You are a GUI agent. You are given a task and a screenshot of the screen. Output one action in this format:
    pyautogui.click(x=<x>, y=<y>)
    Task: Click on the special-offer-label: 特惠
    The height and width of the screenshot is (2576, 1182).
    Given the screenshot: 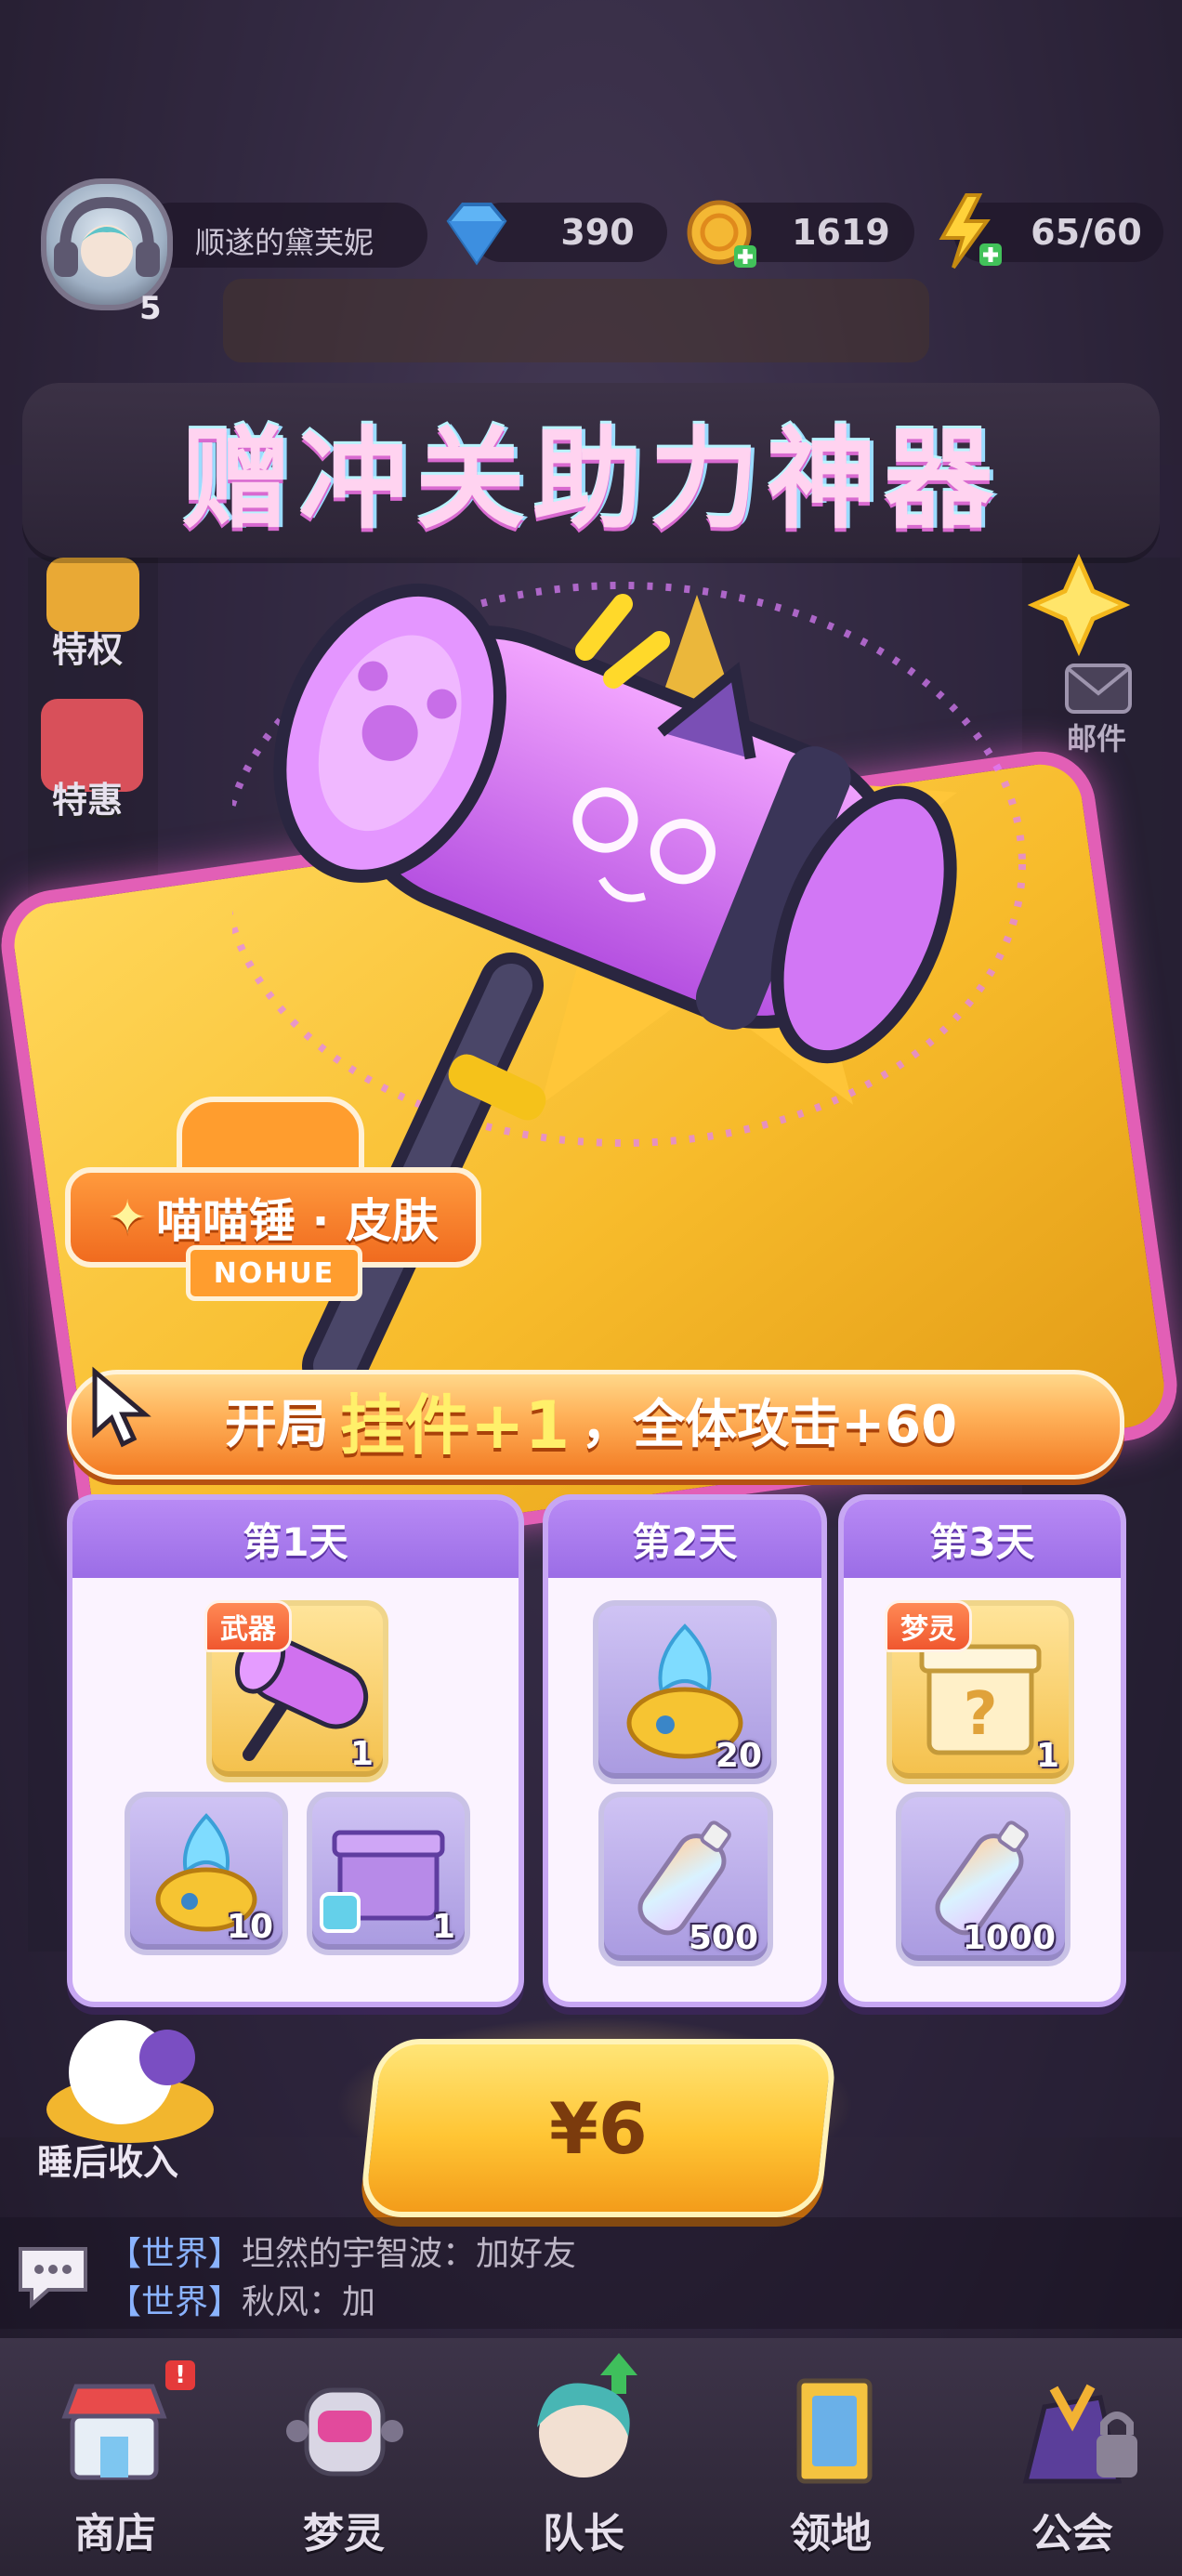 What is the action you would take?
    pyautogui.click(x=87, y=796)
    